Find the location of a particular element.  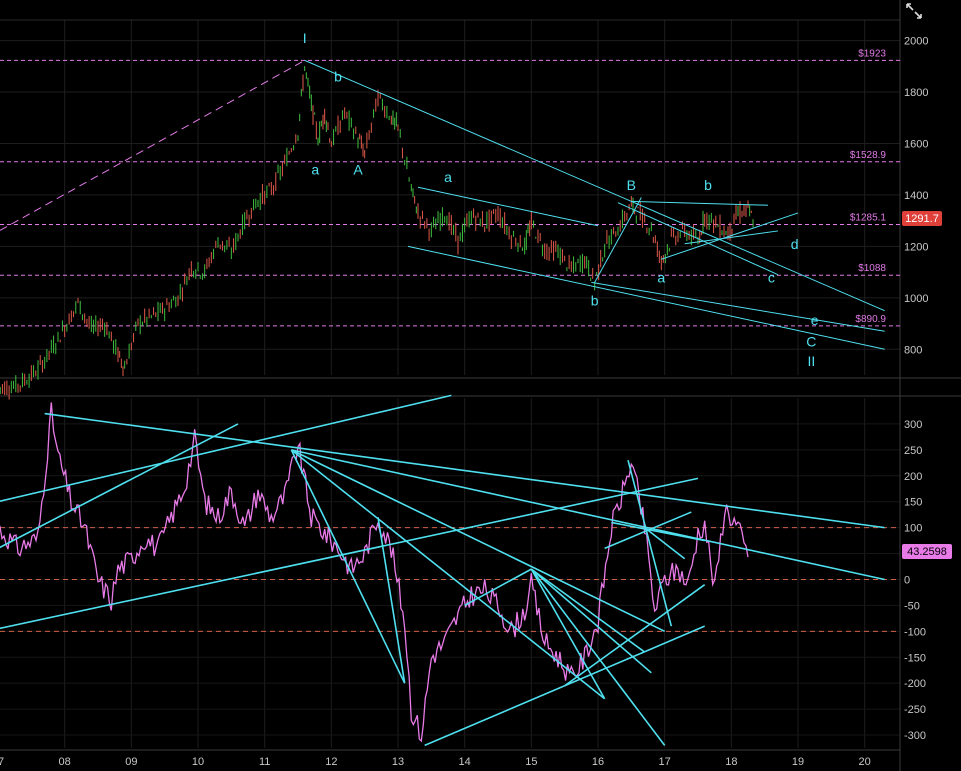

wave-label: e is located at coordinates (815, 320).